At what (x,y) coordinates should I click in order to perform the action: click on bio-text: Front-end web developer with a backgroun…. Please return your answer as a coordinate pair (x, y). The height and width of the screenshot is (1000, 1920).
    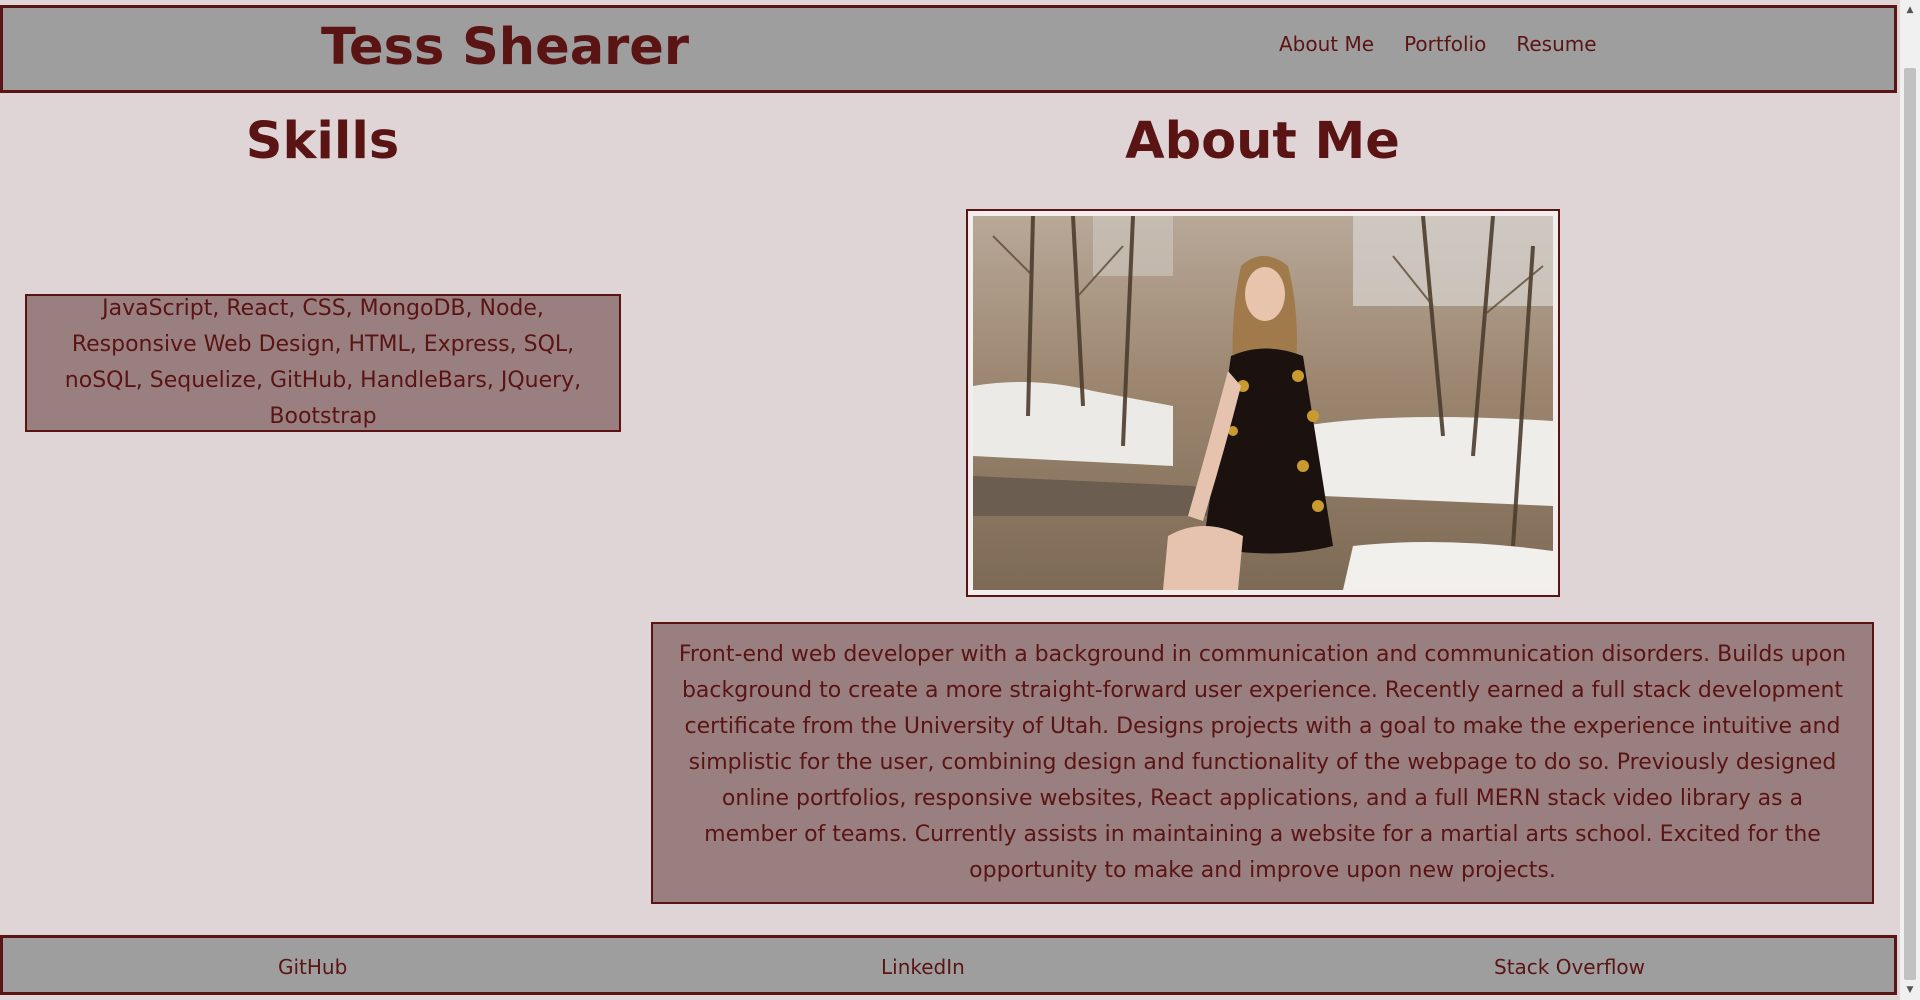
    Looking at the image, I should click on (1262, 762).